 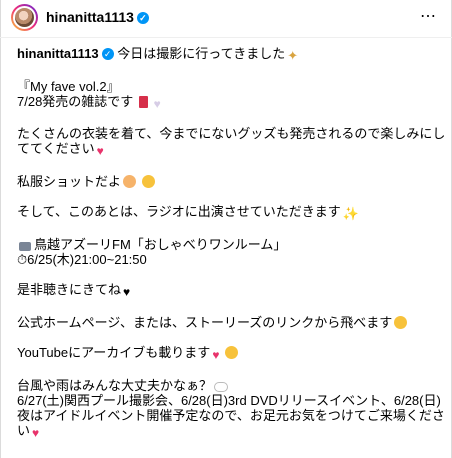 What do you see at coordinates (89, 102) in the screenshot?
I see `caption-line: 7/28発売の雑誌です ♥` at bounding box center [89, 102].